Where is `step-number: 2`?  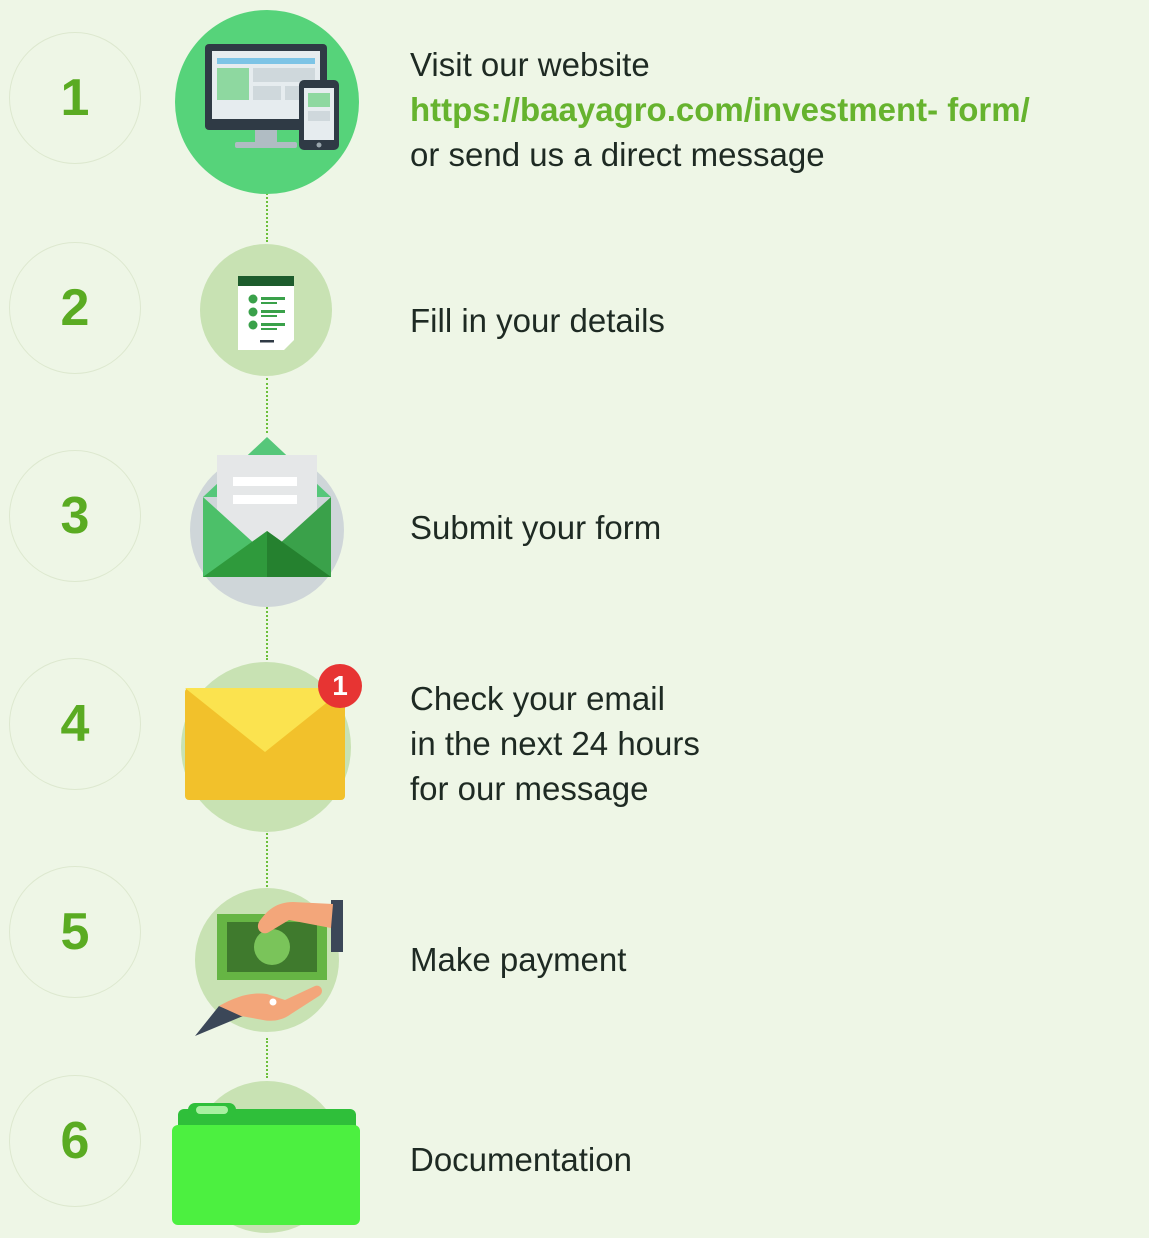 step-number: 2 is located at coordinates (75, 308).